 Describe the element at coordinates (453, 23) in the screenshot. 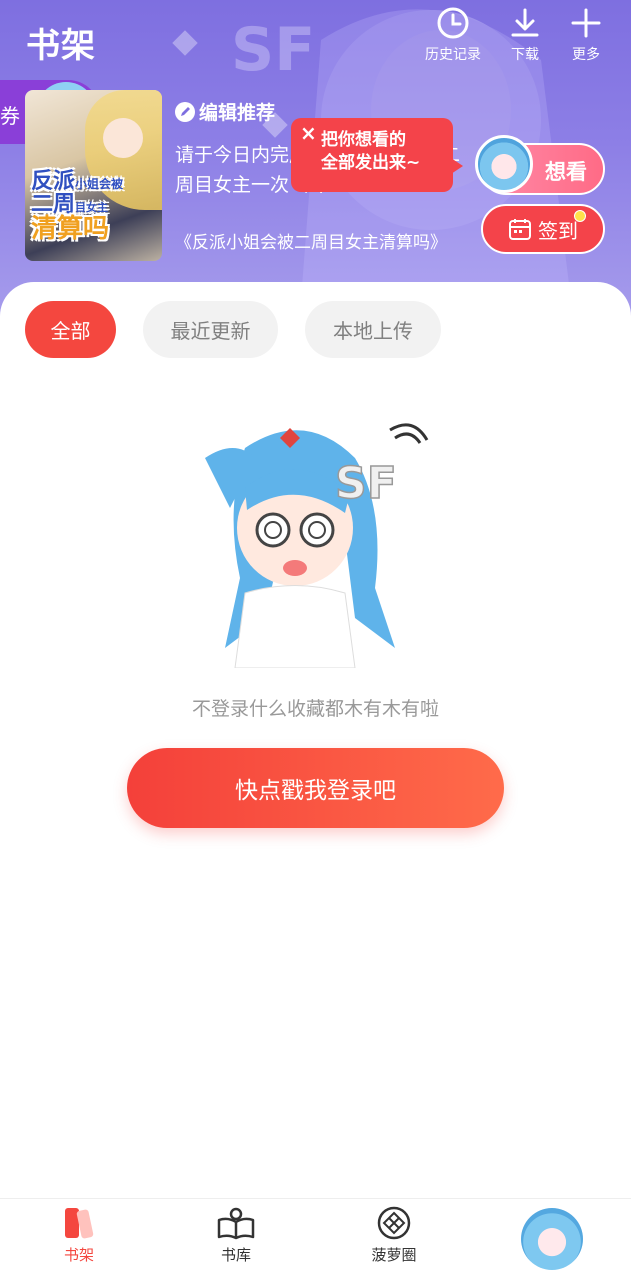

I see `clock-icon` at that location.